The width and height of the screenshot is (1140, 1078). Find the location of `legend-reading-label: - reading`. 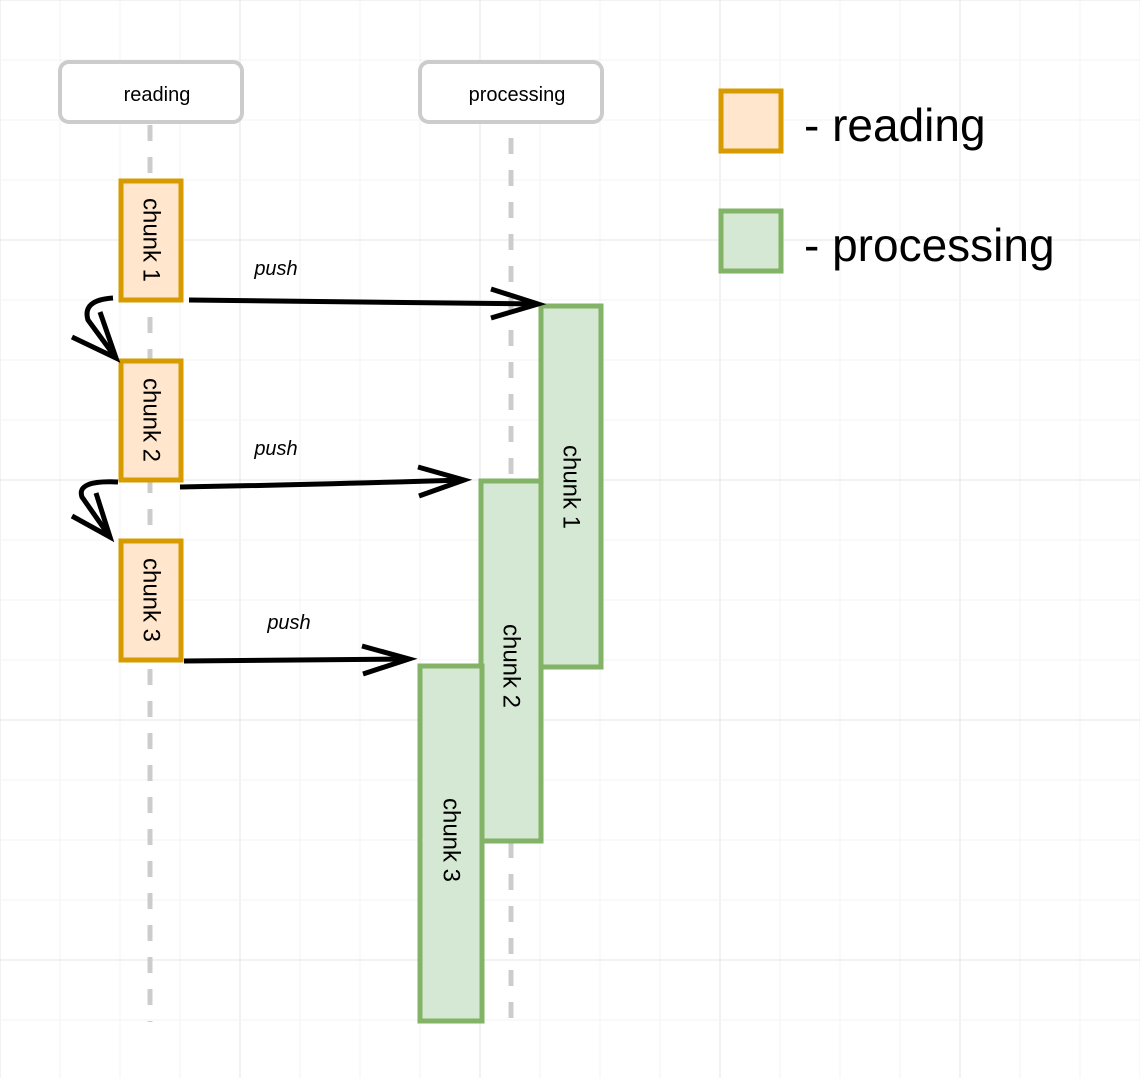

legend-reading-label: - reading is located at coordinates (895, 125).